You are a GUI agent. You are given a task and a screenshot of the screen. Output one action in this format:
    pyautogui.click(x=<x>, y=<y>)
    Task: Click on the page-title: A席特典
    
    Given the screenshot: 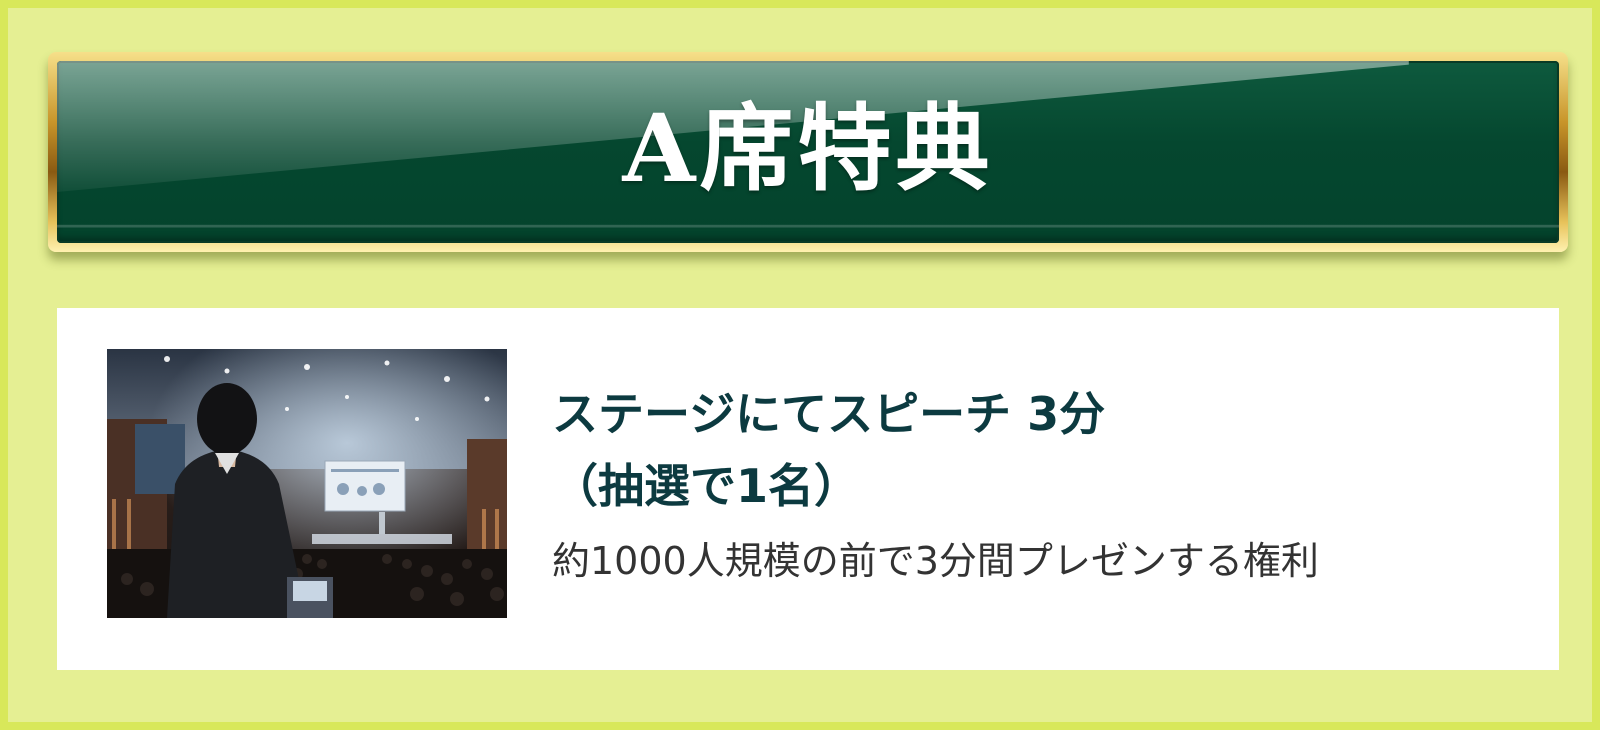 What is the action you would take?
    pyautogui.click(x=808, y=149)
    